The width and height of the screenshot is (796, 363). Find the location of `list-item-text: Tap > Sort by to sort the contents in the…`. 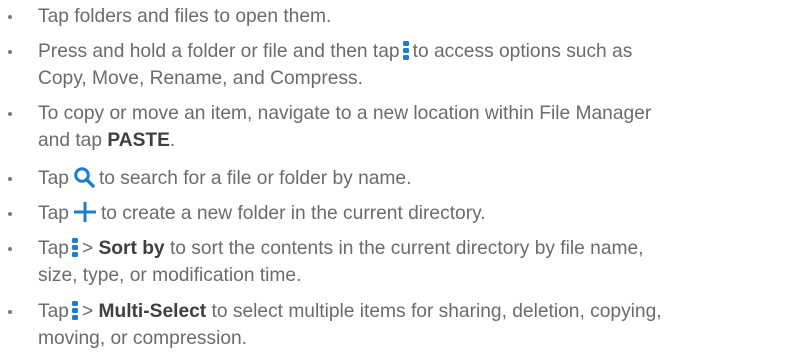

list-item-text: Tap > Sort by to sort the contents in the… is located at coordinates (410, 262).